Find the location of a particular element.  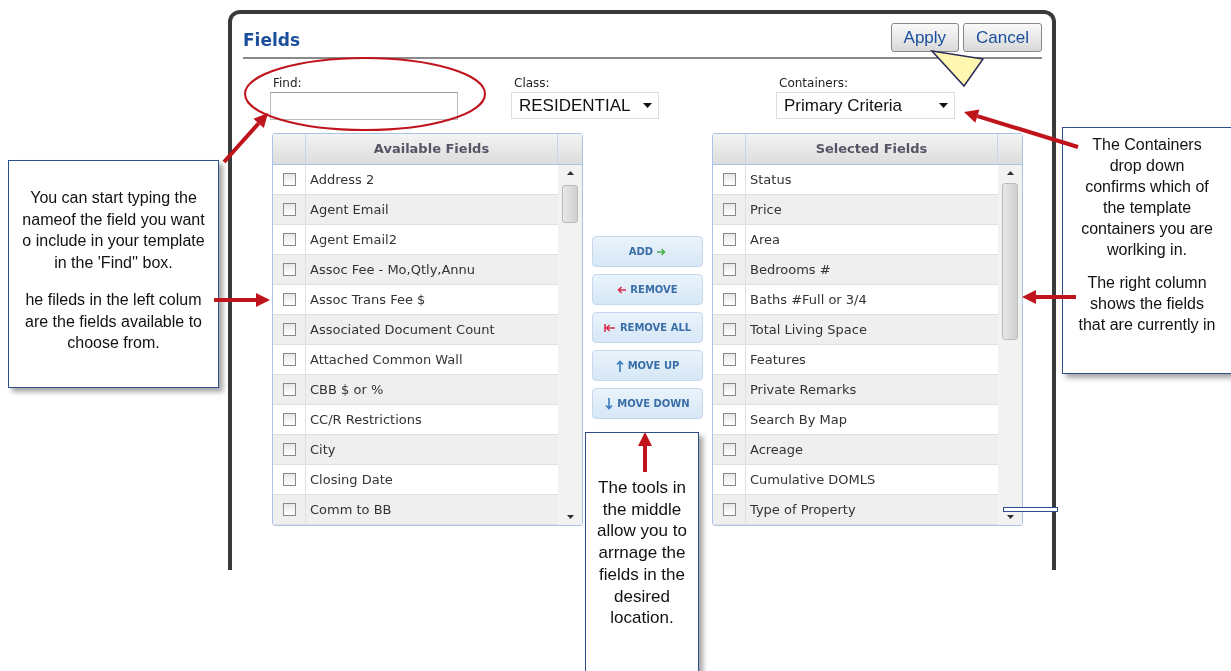

tool-button: MOVE UP is located at coordinates (647, 365).